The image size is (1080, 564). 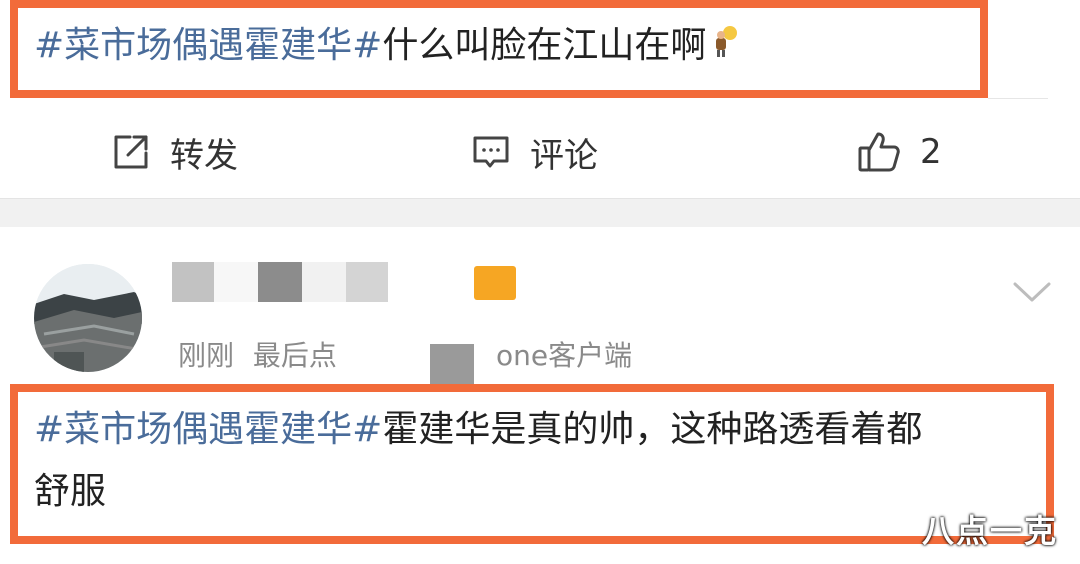 What do you see at coordinates (1018, 98) in the screenshot?
I see `divider` at bounding box center [1018, 98].